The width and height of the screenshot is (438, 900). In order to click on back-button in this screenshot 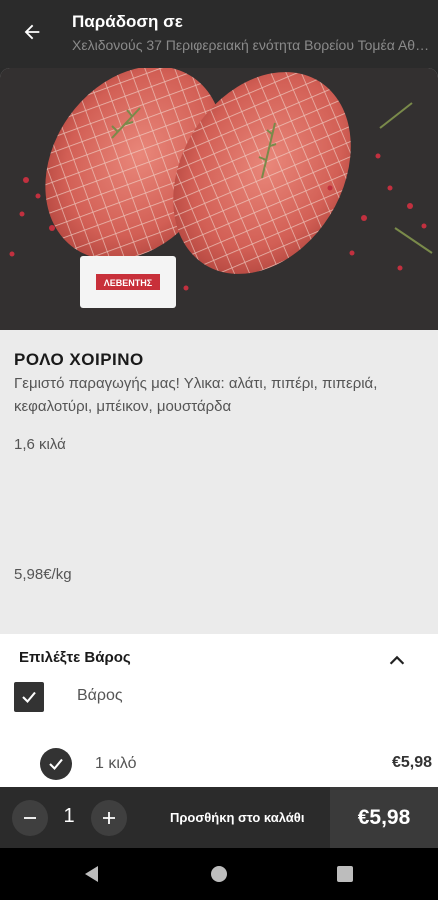, I will do `click(32, 32)`.